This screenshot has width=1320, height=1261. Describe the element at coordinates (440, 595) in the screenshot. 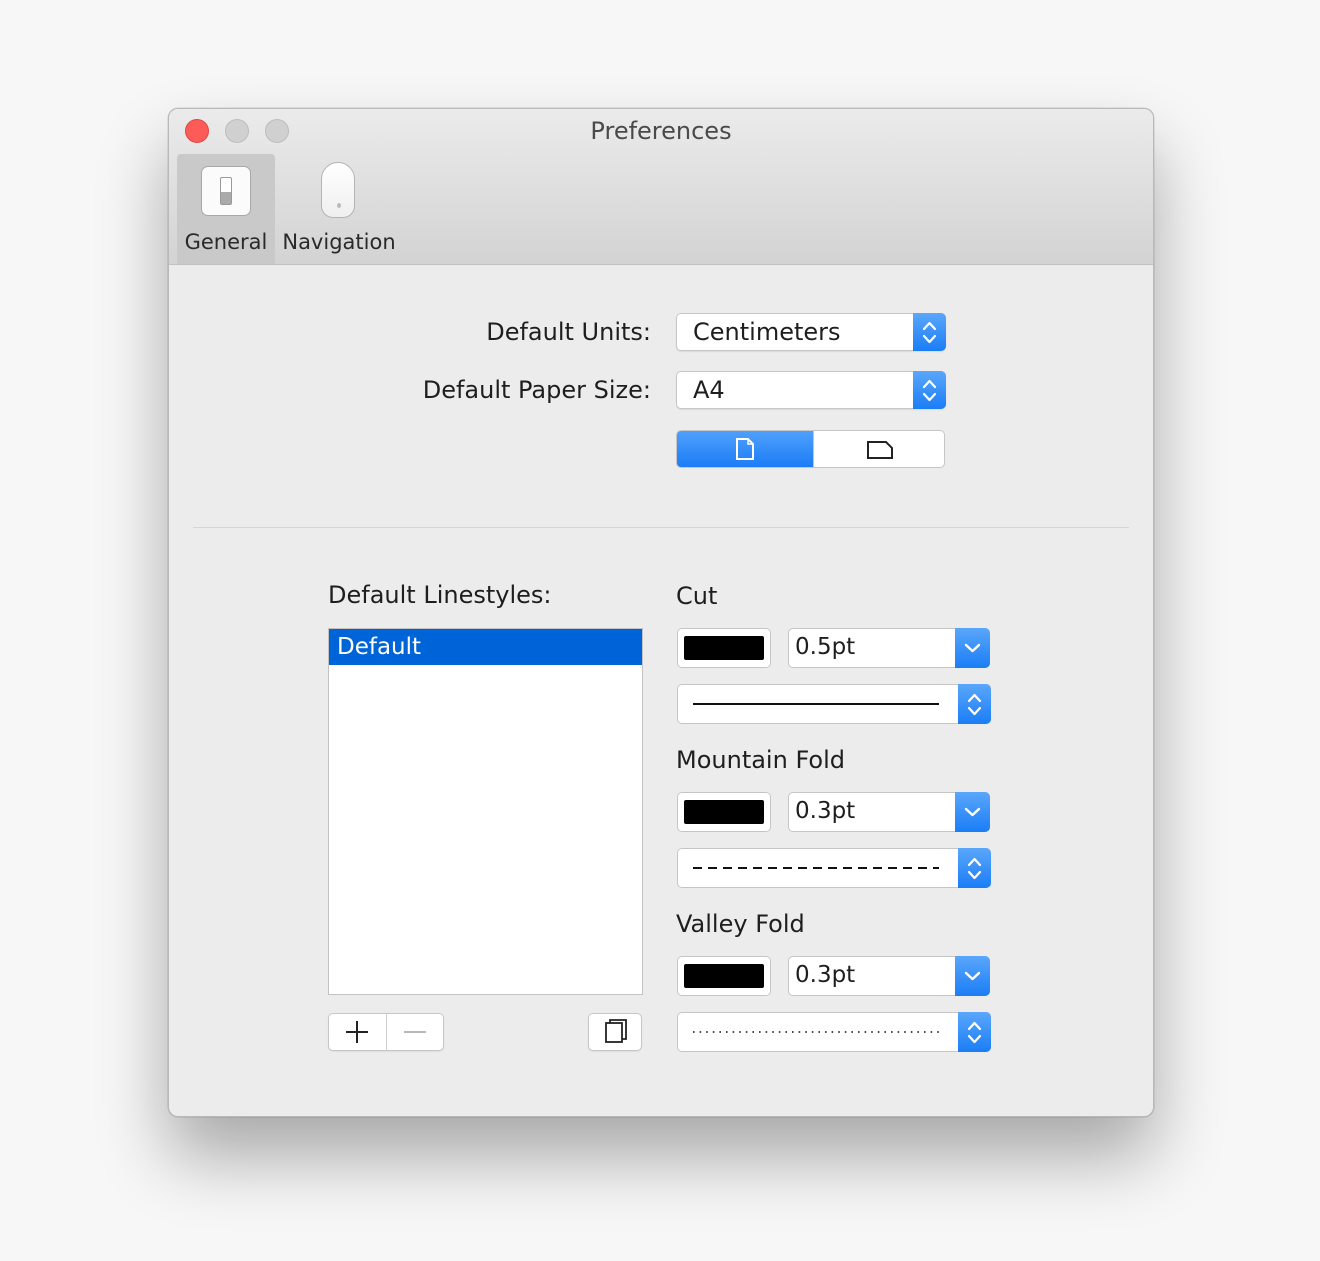

I see `default-linestyles-label: Default Linestyles:` at that location.